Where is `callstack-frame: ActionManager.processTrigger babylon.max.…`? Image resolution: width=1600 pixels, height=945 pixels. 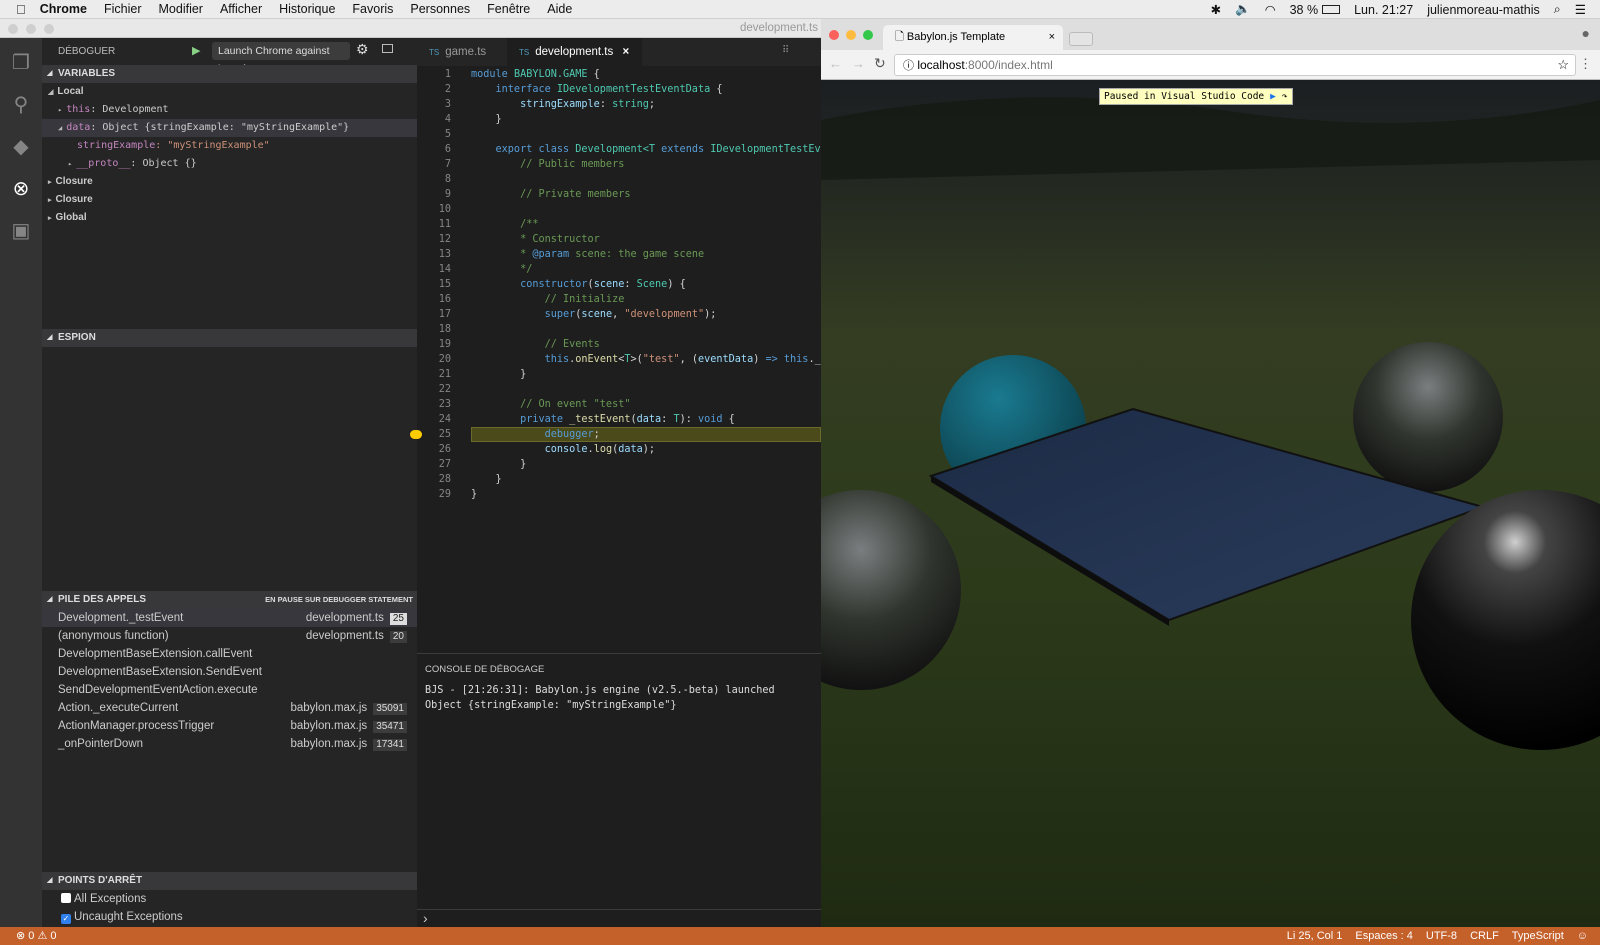
callstack-frame: ActionManager.processTrigger babylon.max.… is located at coordinates (229, 726).